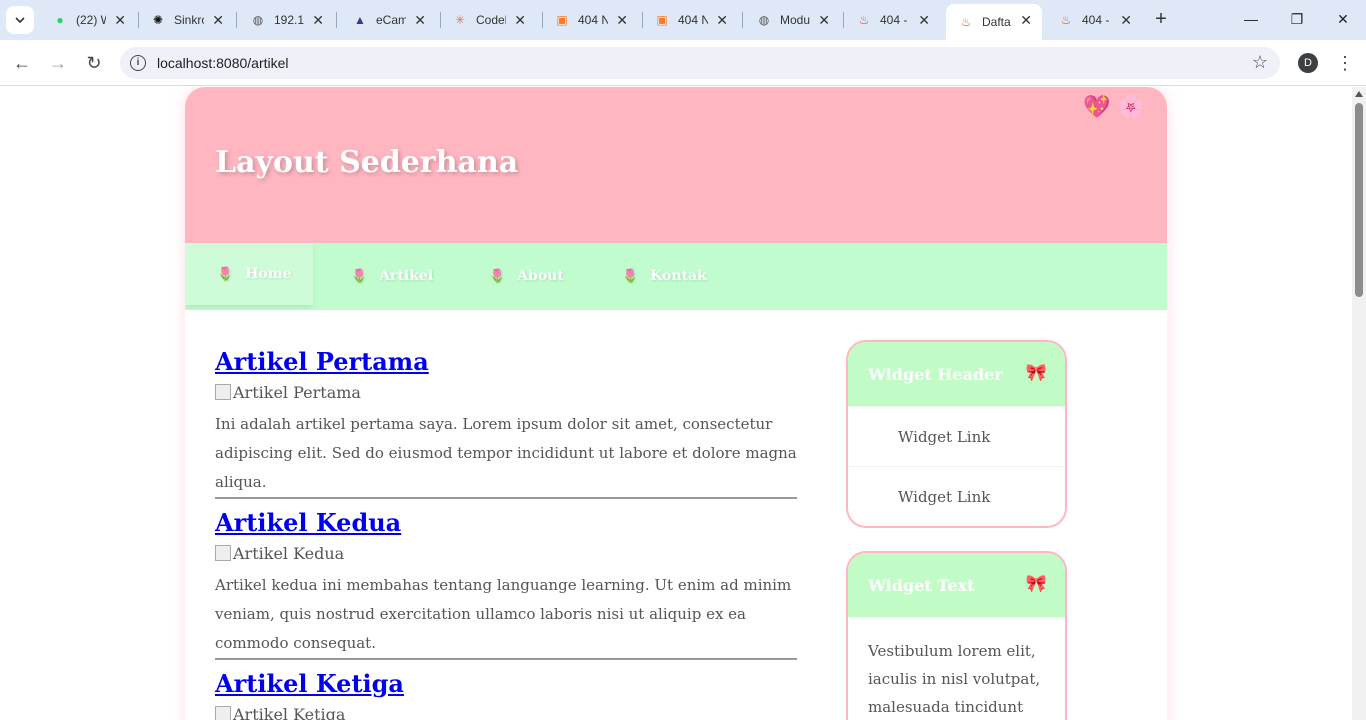  What do you see at coordinates (792, 20) in the screenshot?
I see `tab-modul: ◍ Modu ✕` at bounding box center [792, 20].